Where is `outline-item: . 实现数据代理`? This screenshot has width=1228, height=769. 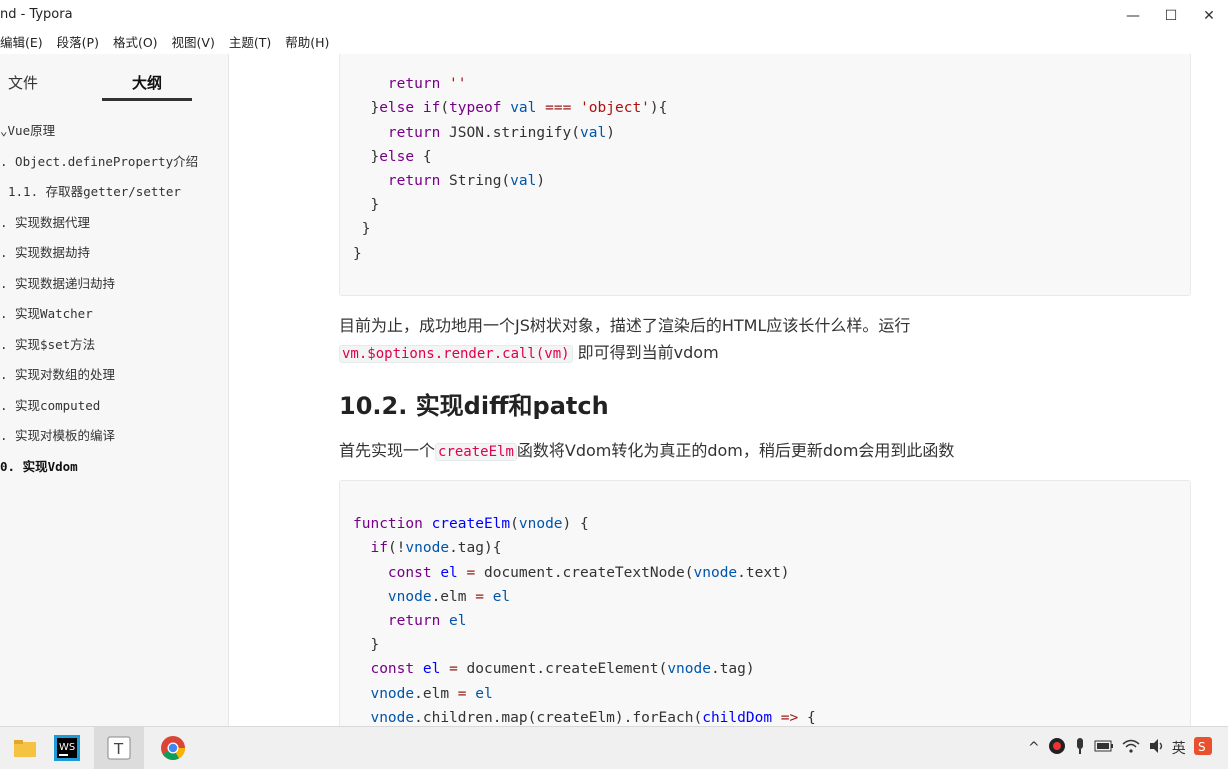
outline-item: . 实现数据代理 is located at coordinates (45, 221).